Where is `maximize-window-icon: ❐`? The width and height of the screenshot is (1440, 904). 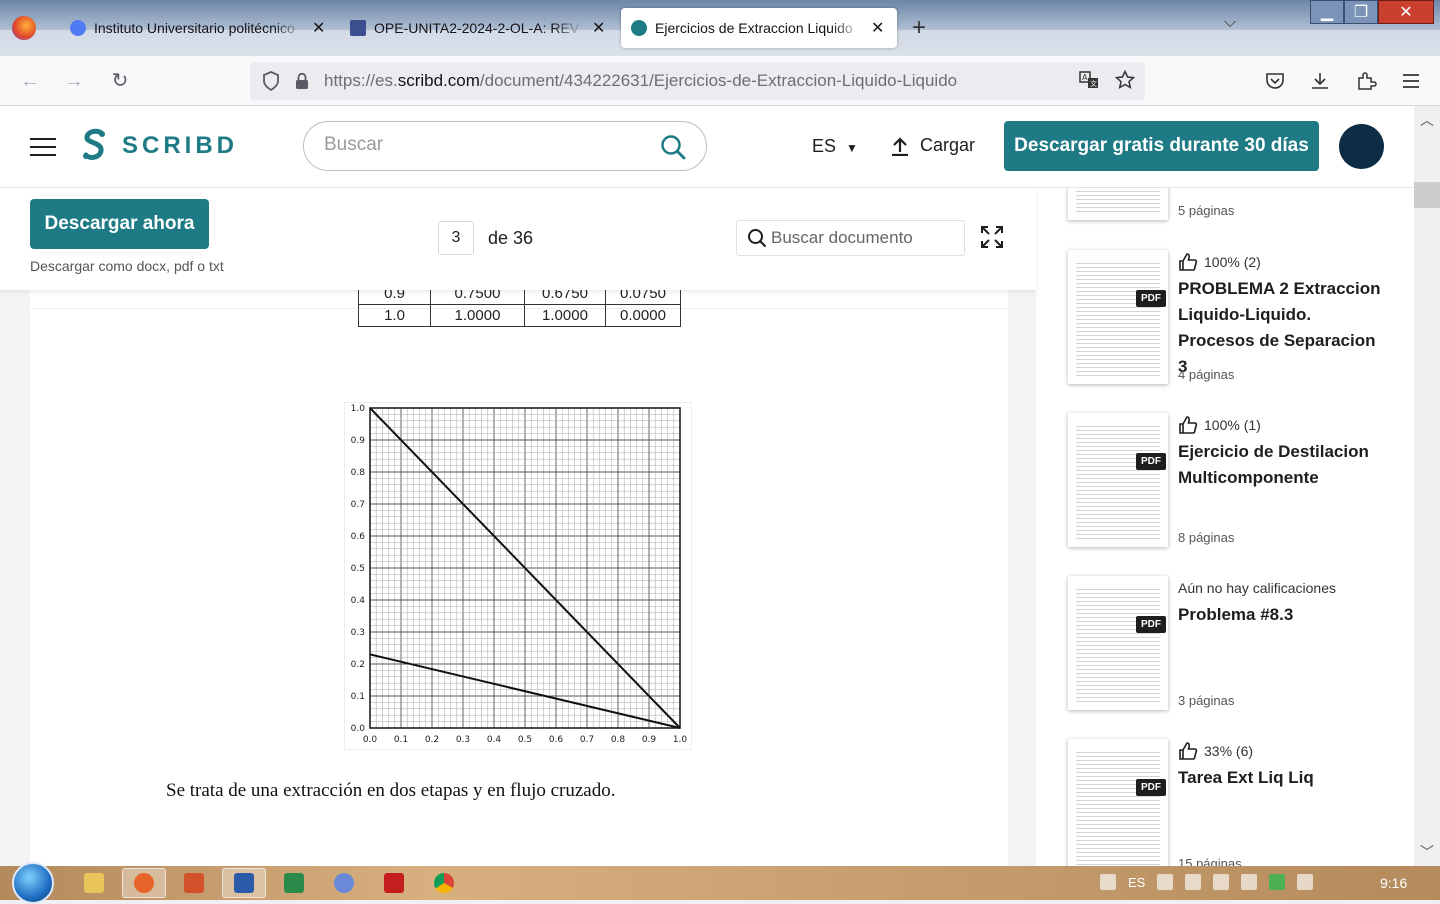 maximize-window-icon: ❐ is located at coordinates (1361, 12).